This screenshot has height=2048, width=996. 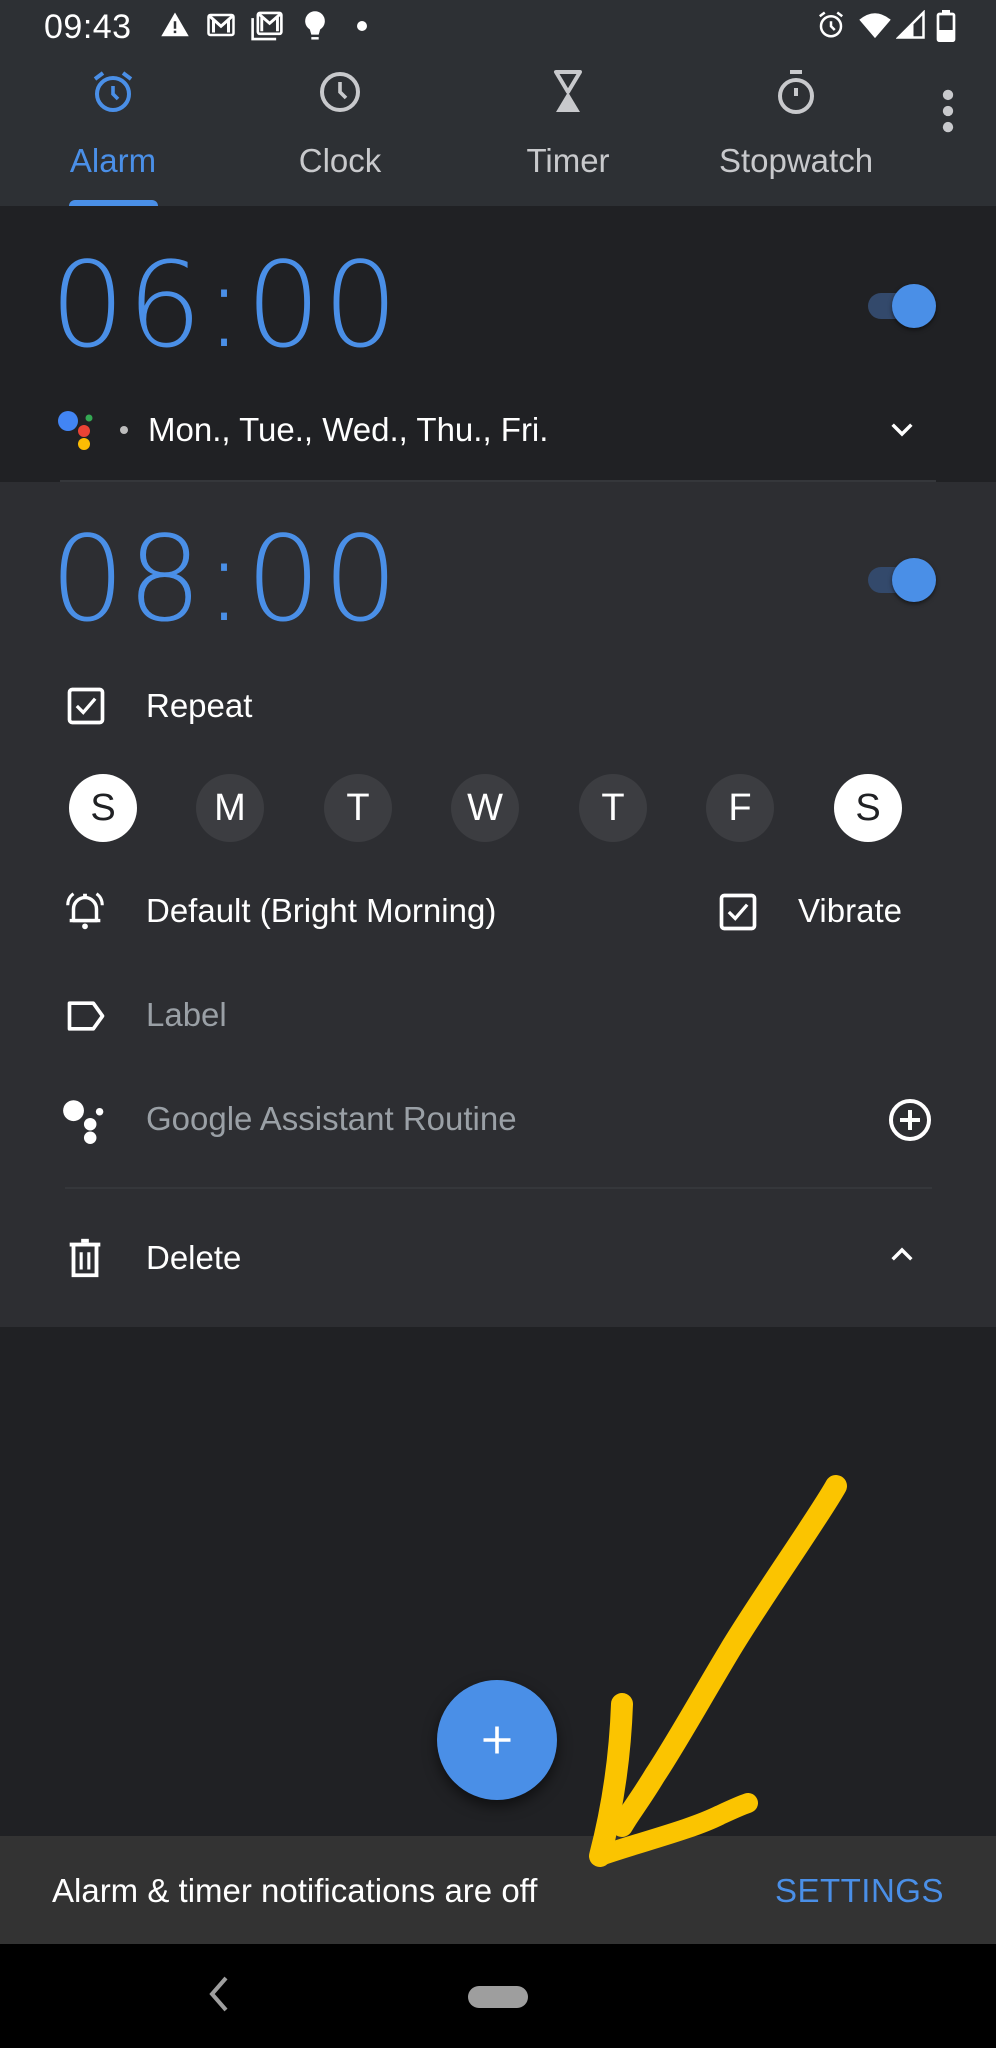 I want to click on tab-stopwatch: Stopwatch, so click(x=796, y=133).